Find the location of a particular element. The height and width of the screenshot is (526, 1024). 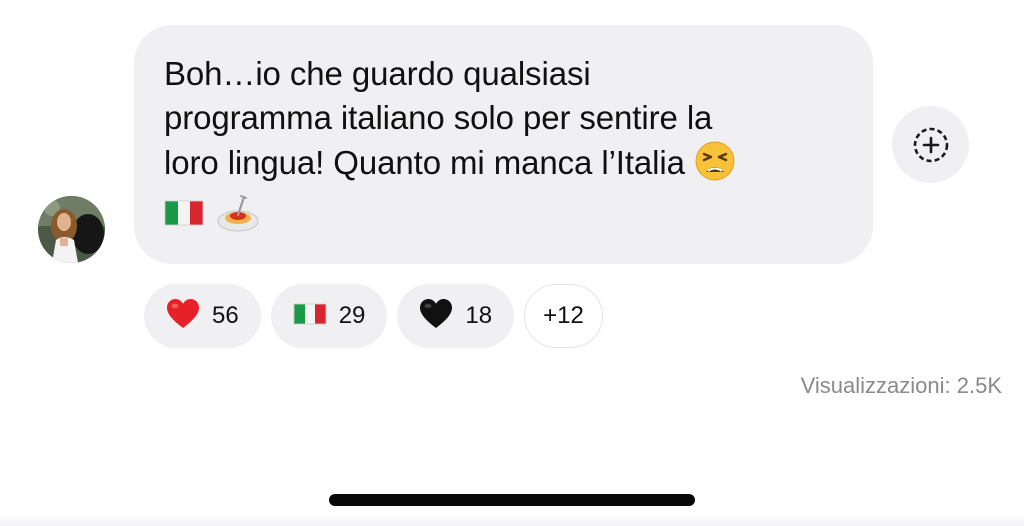

add-reaction-icon is located at coordinates (930, 144).